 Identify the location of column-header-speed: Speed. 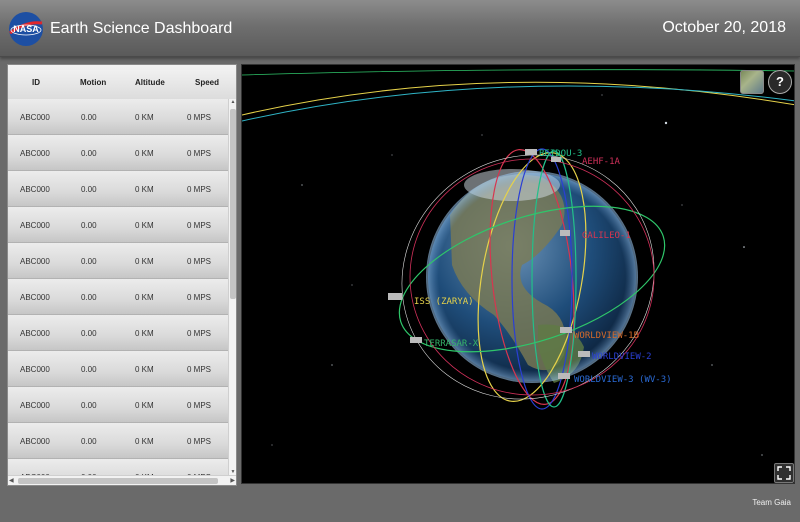
(207, 82).